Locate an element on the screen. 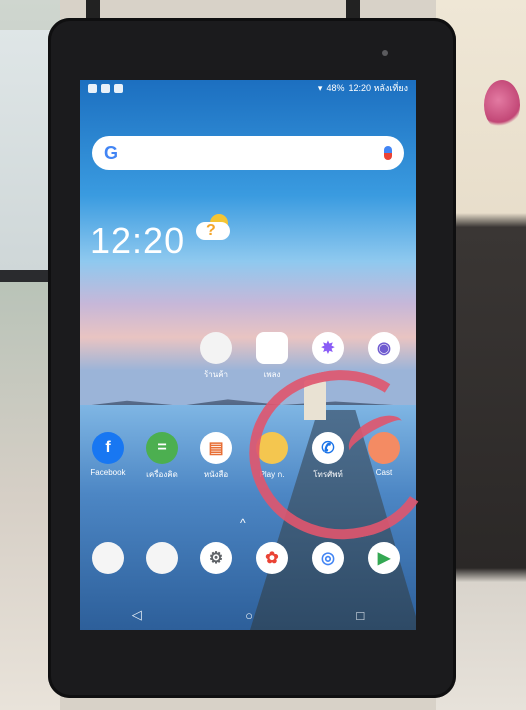 The width and height of the screenshot is (526, 710). app-icon is located at coordinates (272, 348).